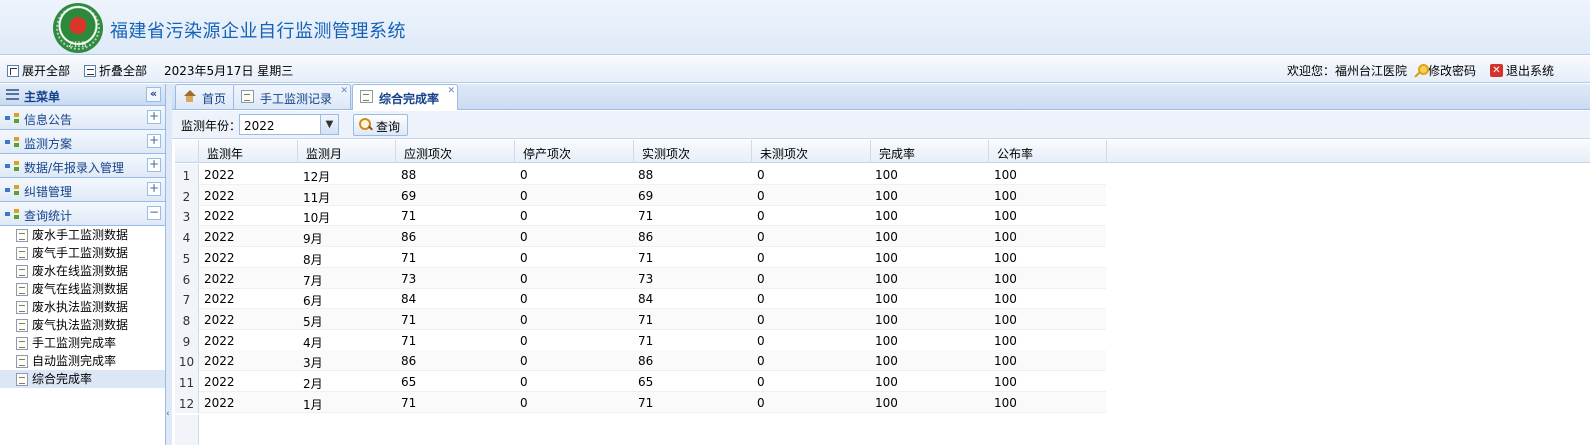 Image resolution: width=1590 pixels, height=445 pixels. Describe the element at coordinates (640, 340) in the screenshot. I see `table-row: 9 2022 4月 71 0 71 0 100 100` at that location.